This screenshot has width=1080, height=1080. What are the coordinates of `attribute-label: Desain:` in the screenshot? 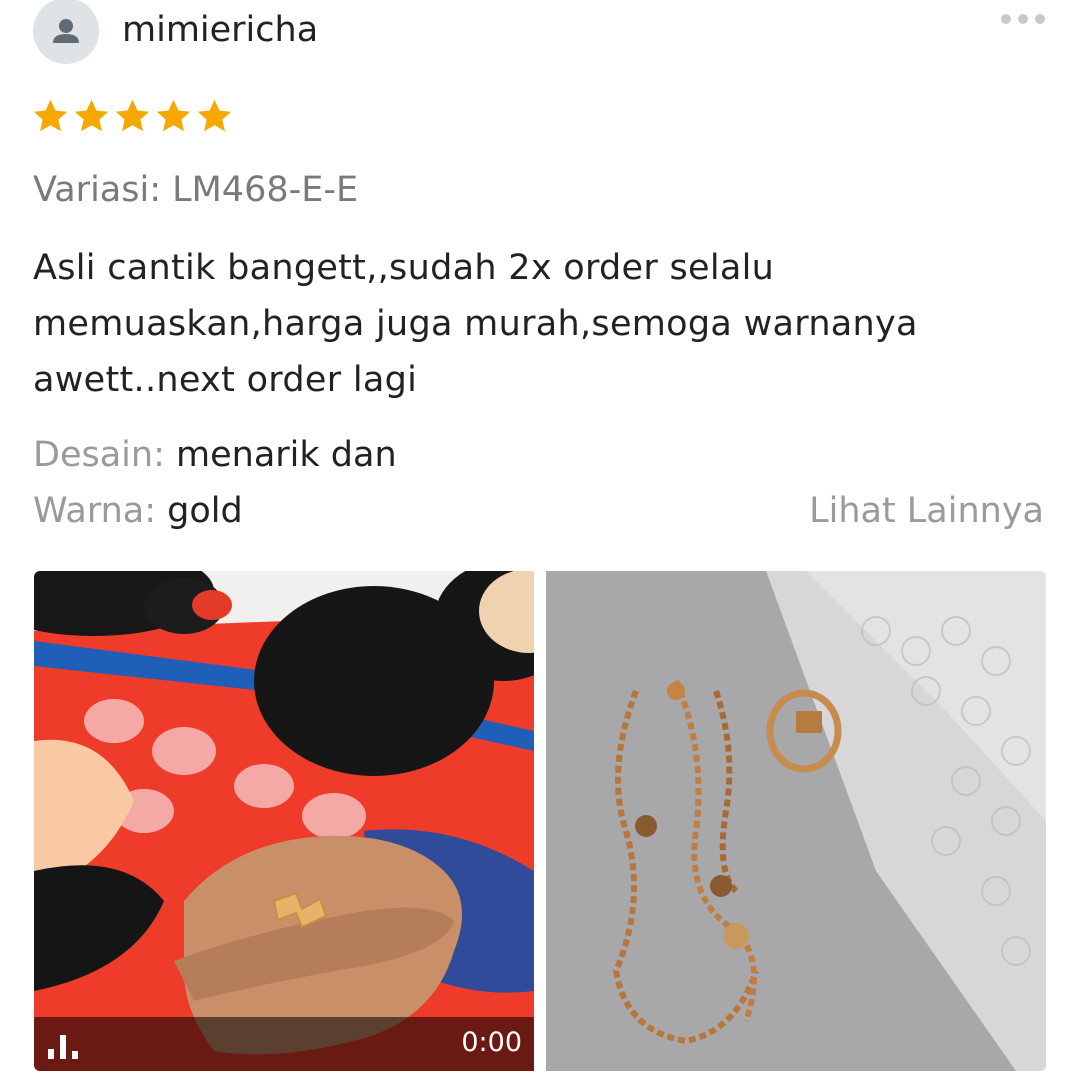 It's located at (99, 455).